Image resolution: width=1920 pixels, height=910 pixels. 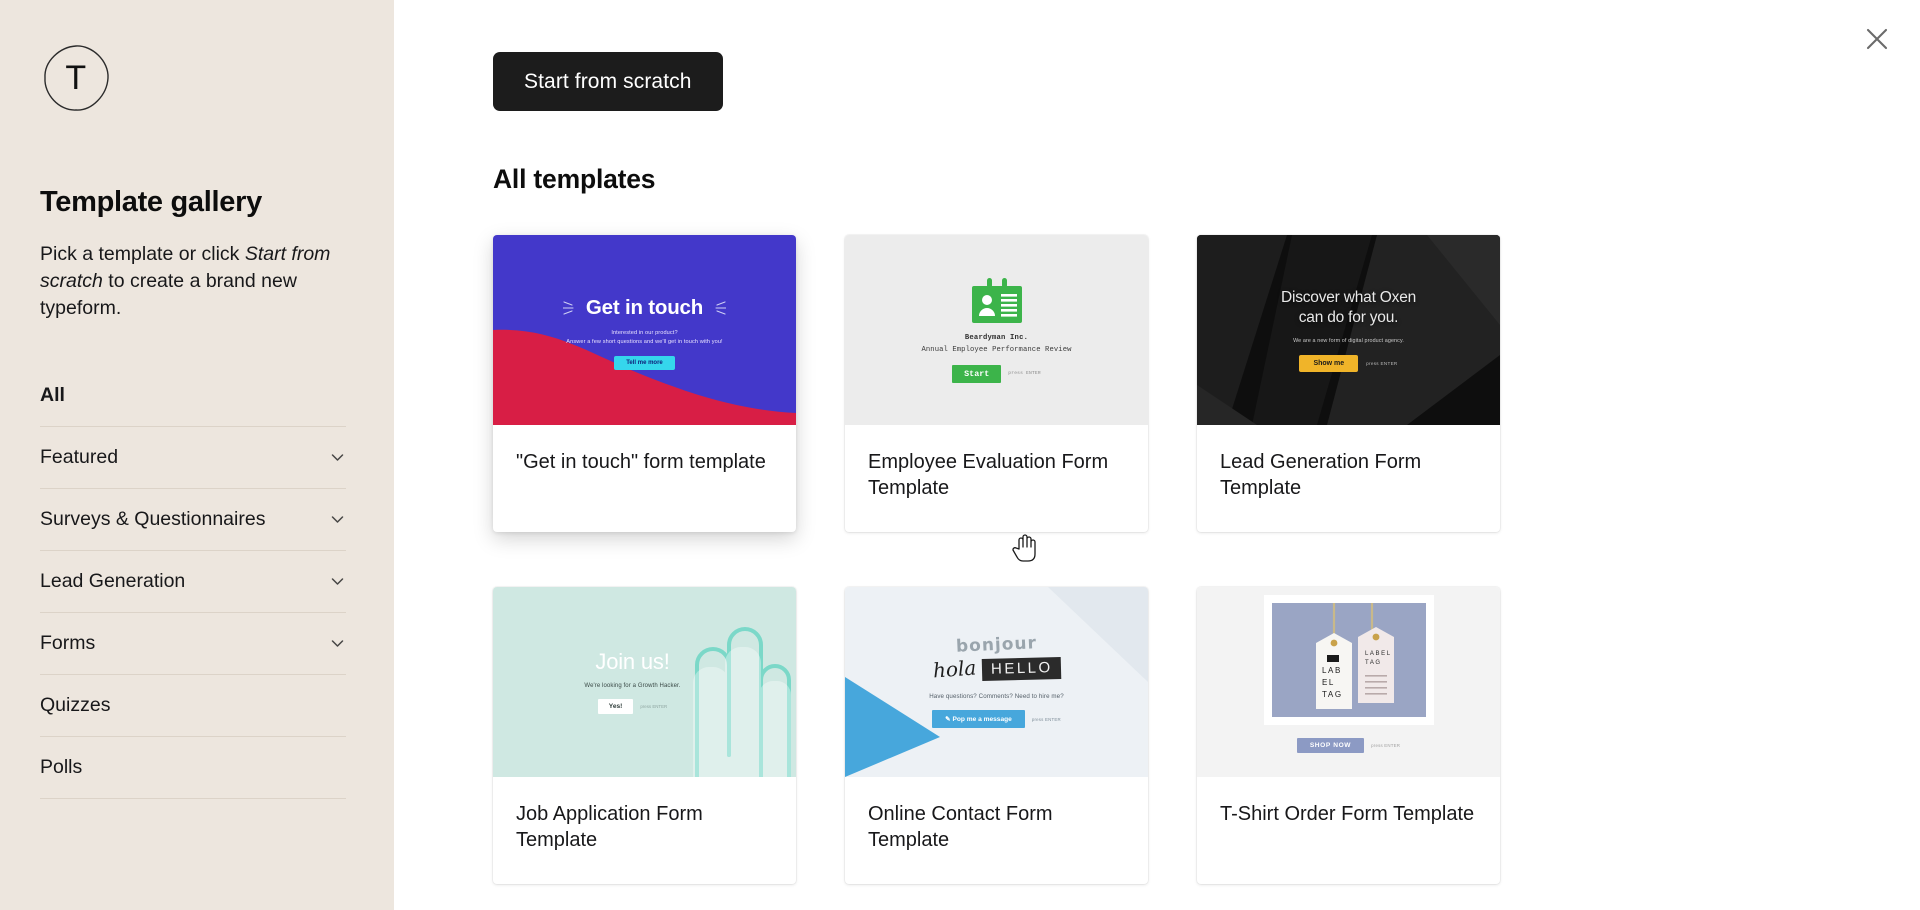 I want to click on template-card-title: Job Application Form Template, so click(x=609, y=827).